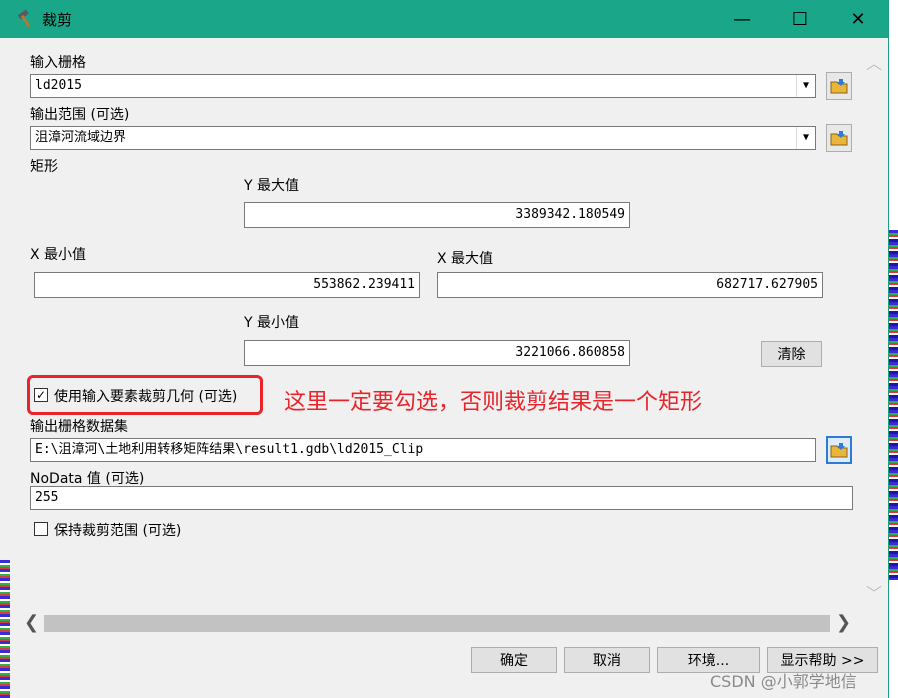 The height and width of the screenshot is (698, 898). Describe the element at coordinates (58, 255) in the screenshot. I see `x-min-label: X 最小值` at that location.